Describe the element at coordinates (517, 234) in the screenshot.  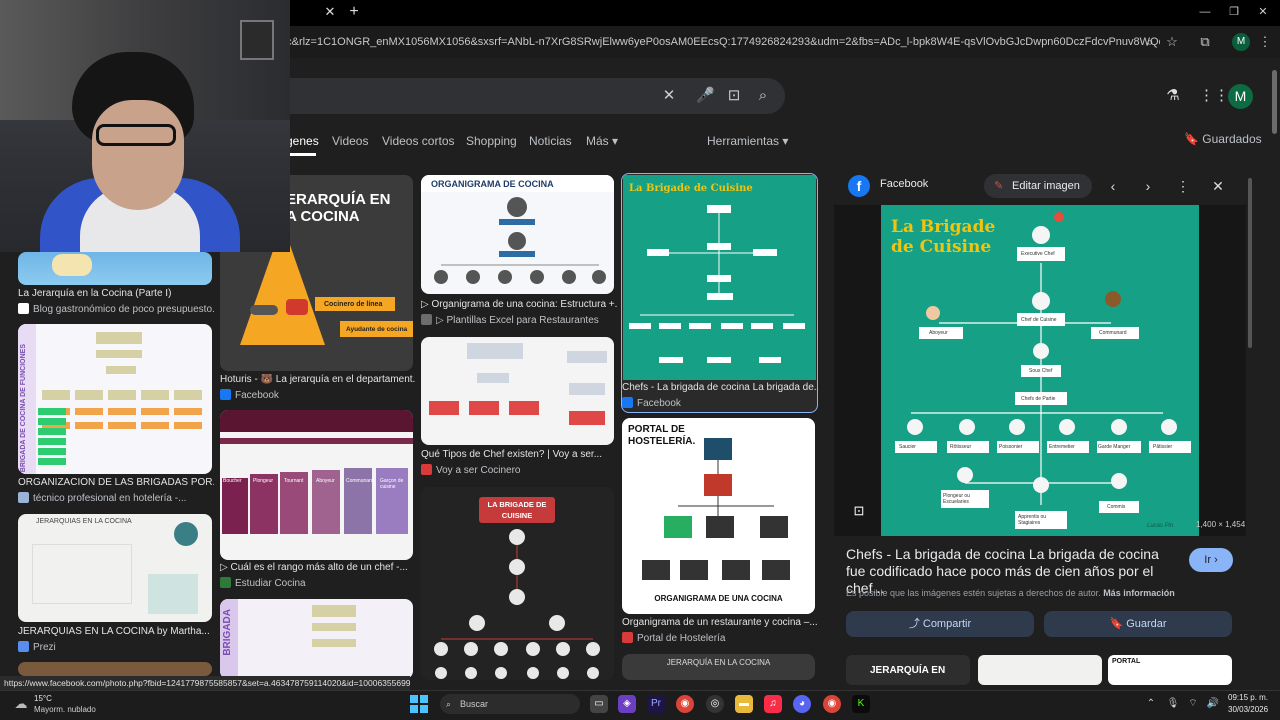
I see `result-thumbnail: ORGANIGRAMA DE COCINA` at that location.